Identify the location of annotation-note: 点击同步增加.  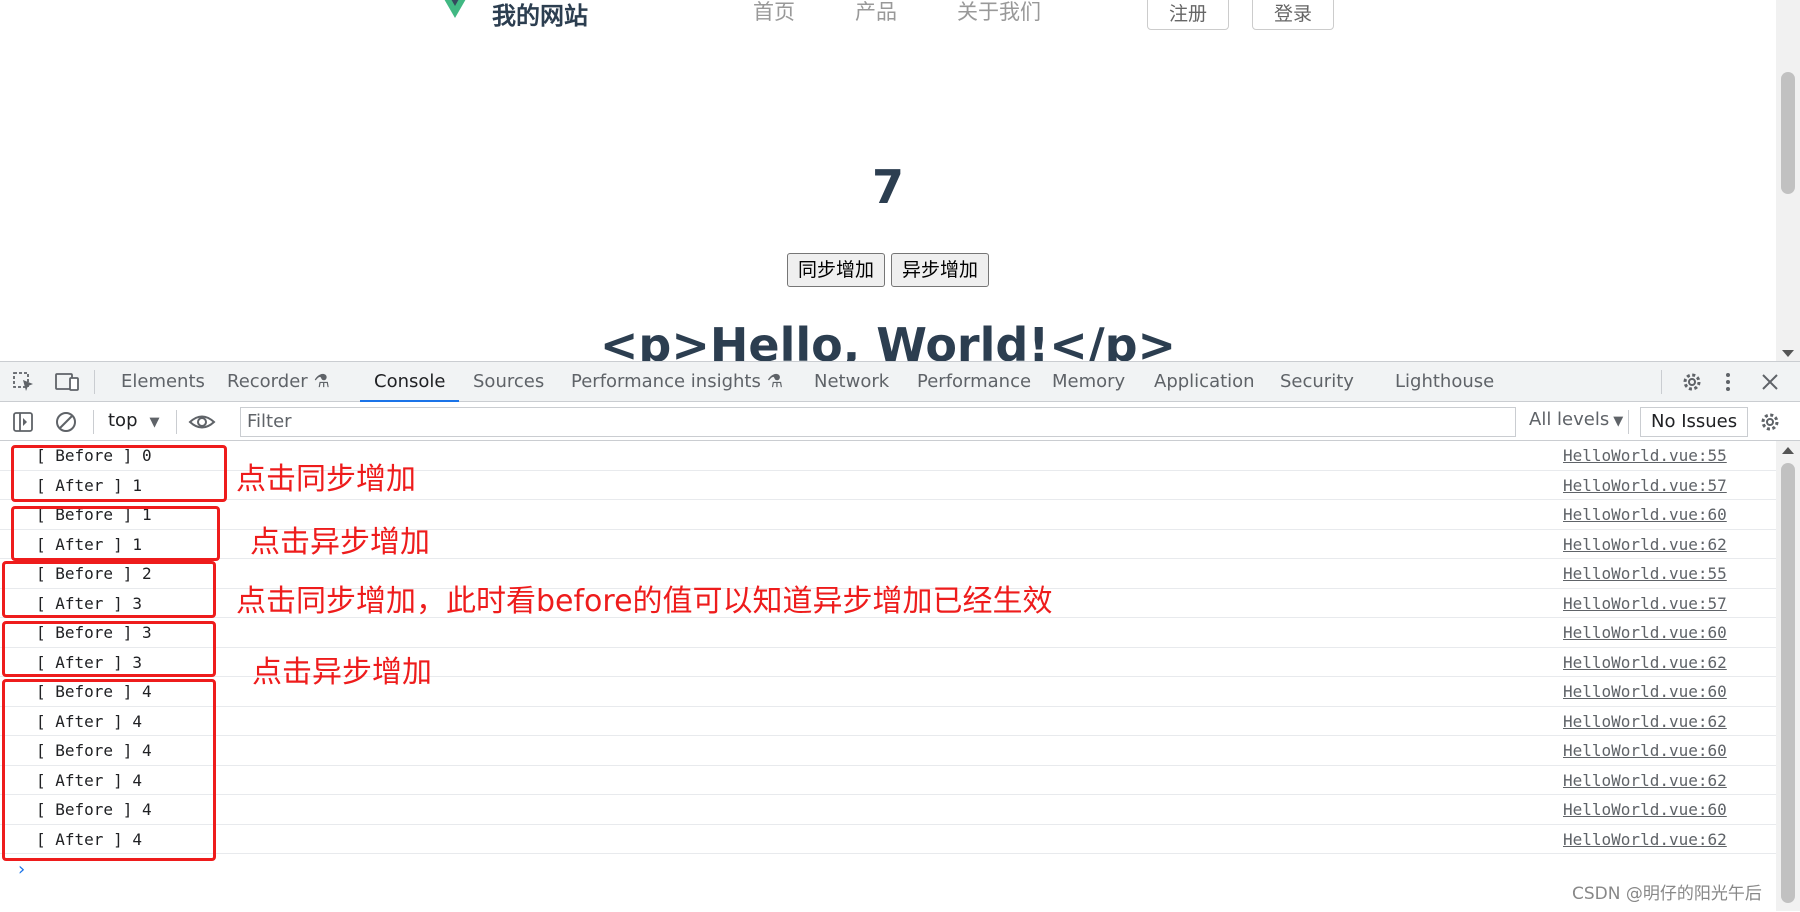
(326, 479).